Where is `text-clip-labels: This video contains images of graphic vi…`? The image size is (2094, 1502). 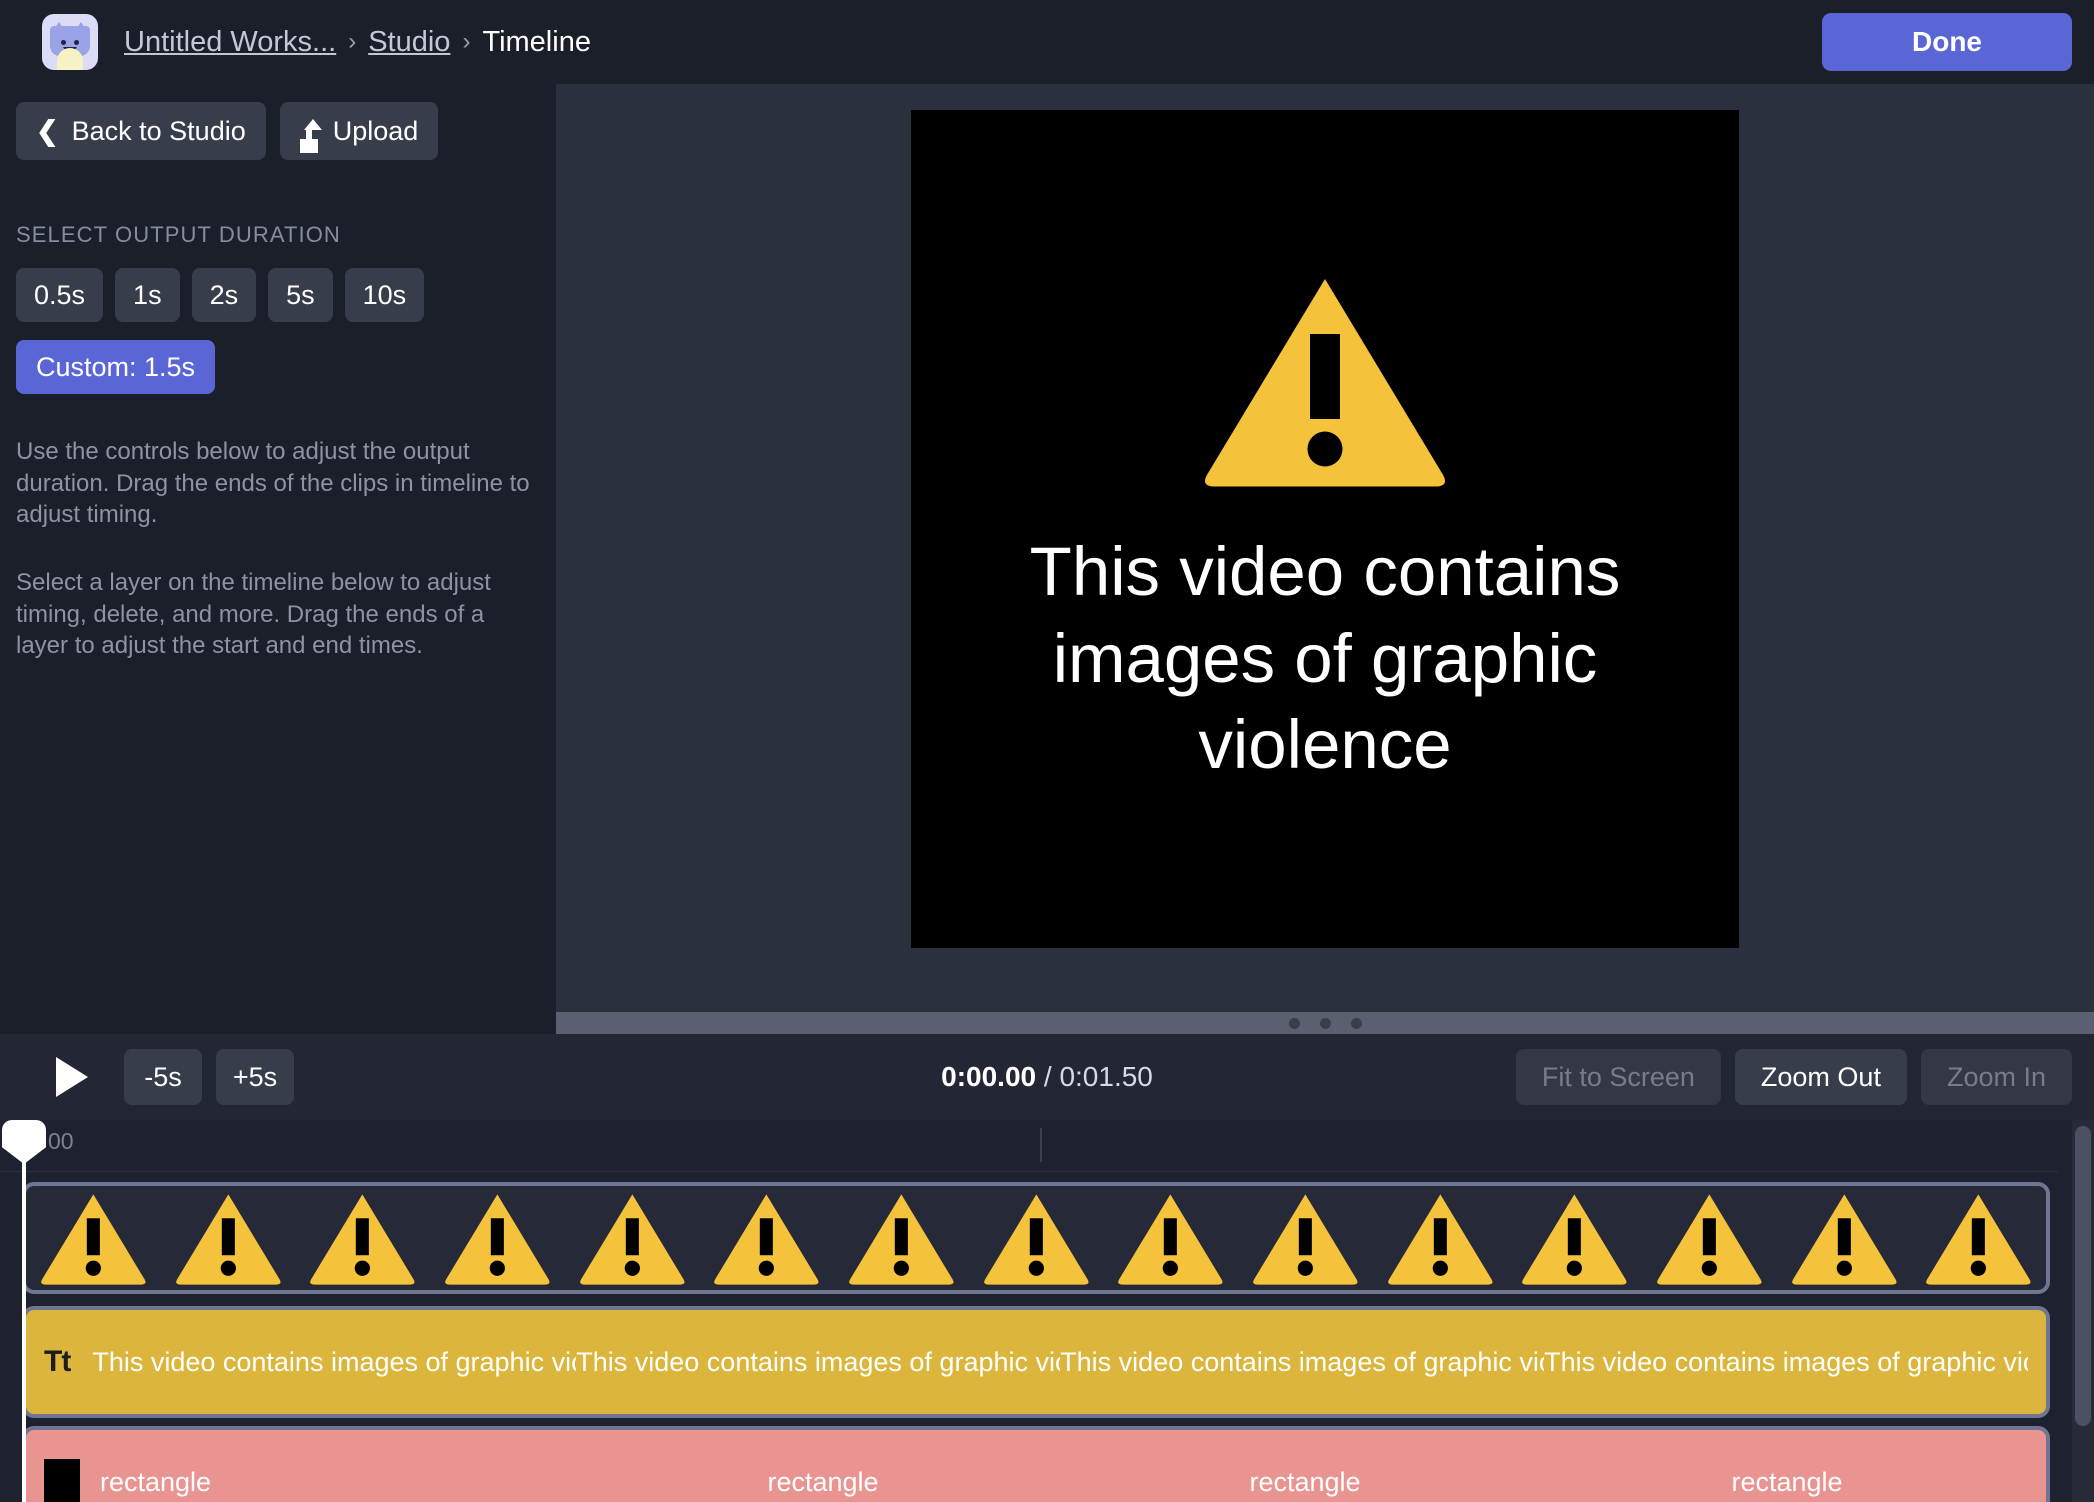 text-clip-labels: This video contains images of graphic vi… is located at coordinates (1060, 1362).